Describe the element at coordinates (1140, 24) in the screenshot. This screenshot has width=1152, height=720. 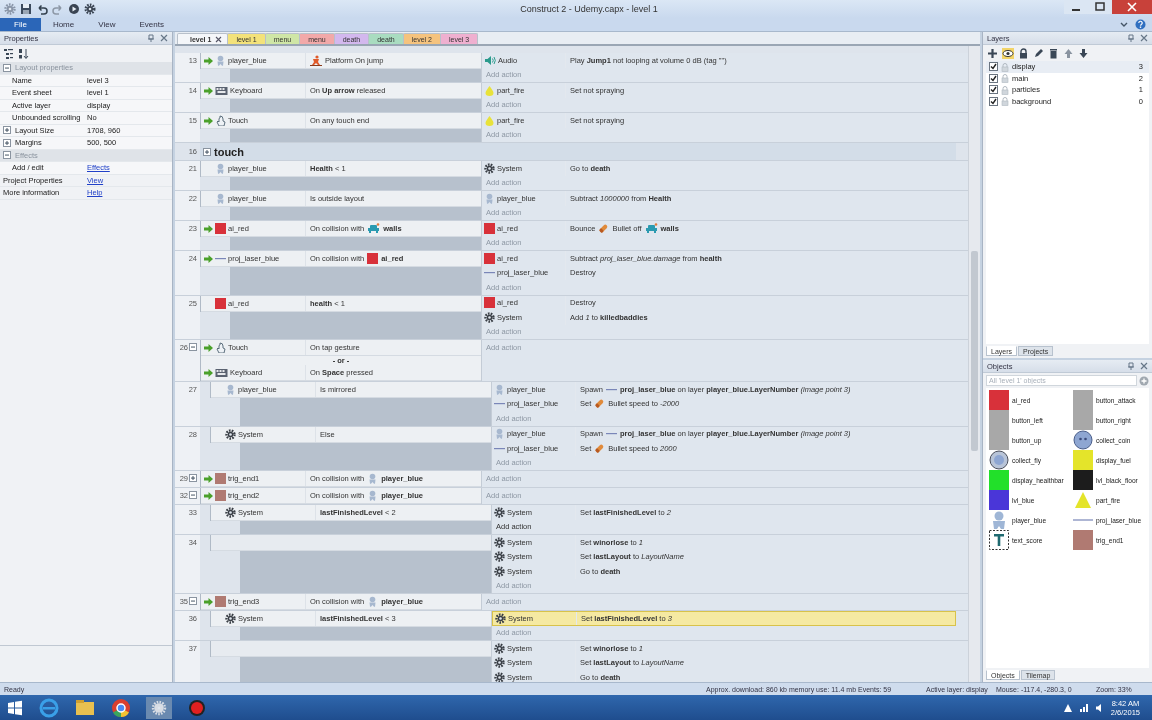
I see `help-icon` at that location.